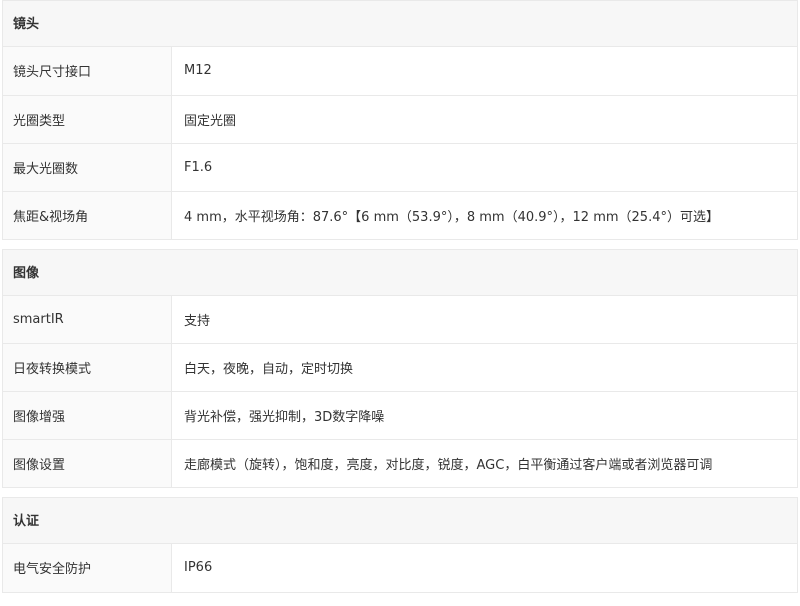  Describe the element at coordinates (87, 167) in the screenshot. I see `row-label: 最大光圈数` at that location.